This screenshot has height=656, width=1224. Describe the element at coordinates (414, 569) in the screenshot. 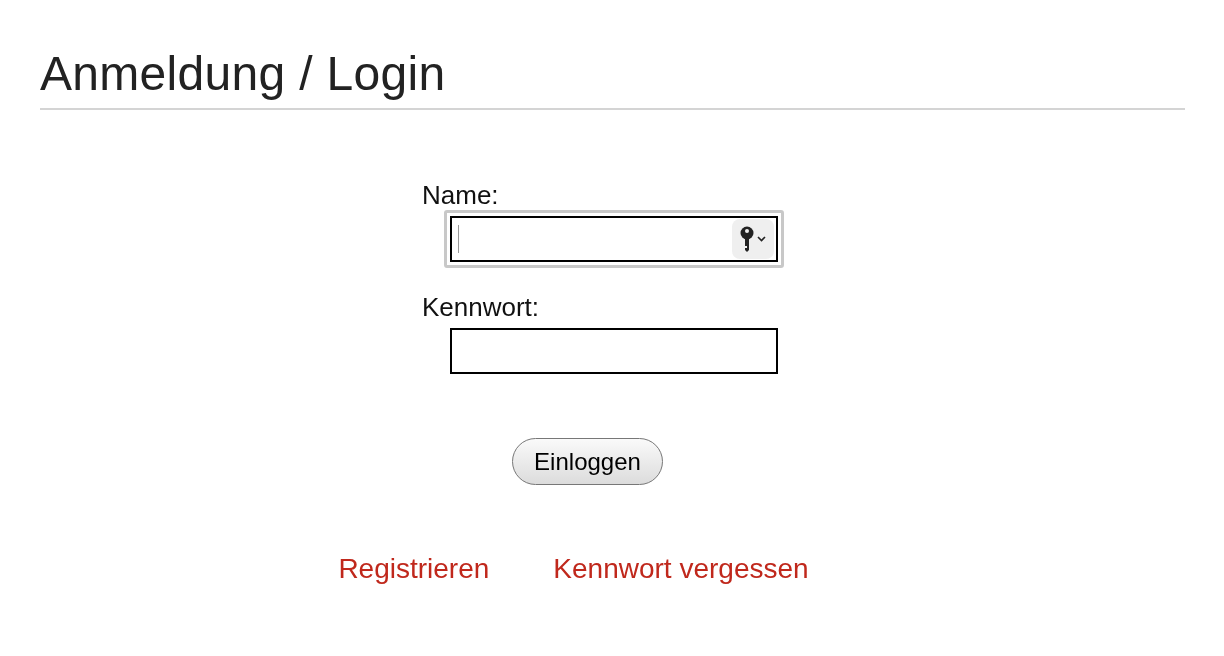

I see `link: Registrieren` at that location.